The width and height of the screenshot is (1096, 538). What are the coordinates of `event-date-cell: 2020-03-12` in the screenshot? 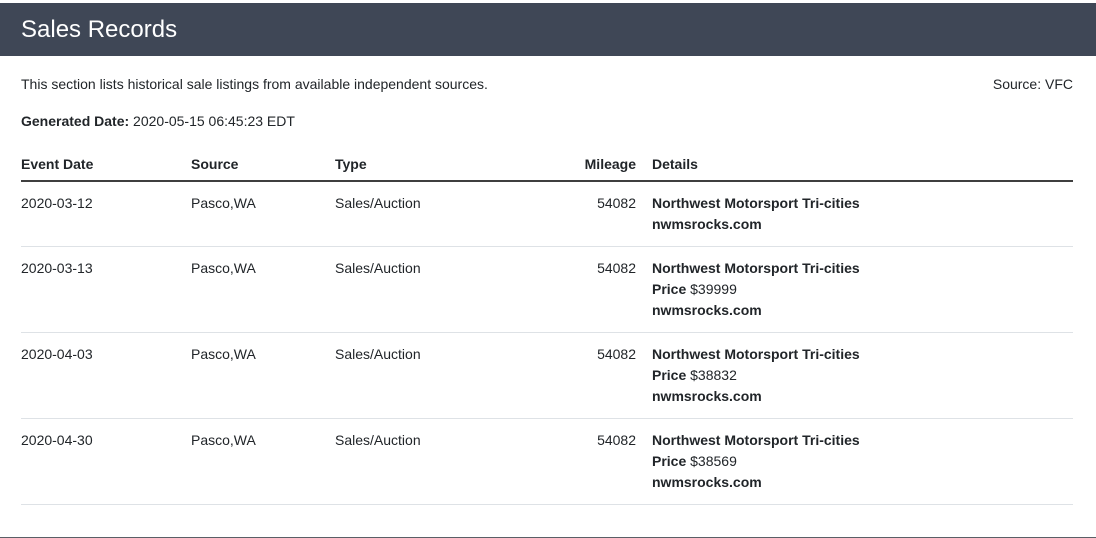 It's located at (106, 214).